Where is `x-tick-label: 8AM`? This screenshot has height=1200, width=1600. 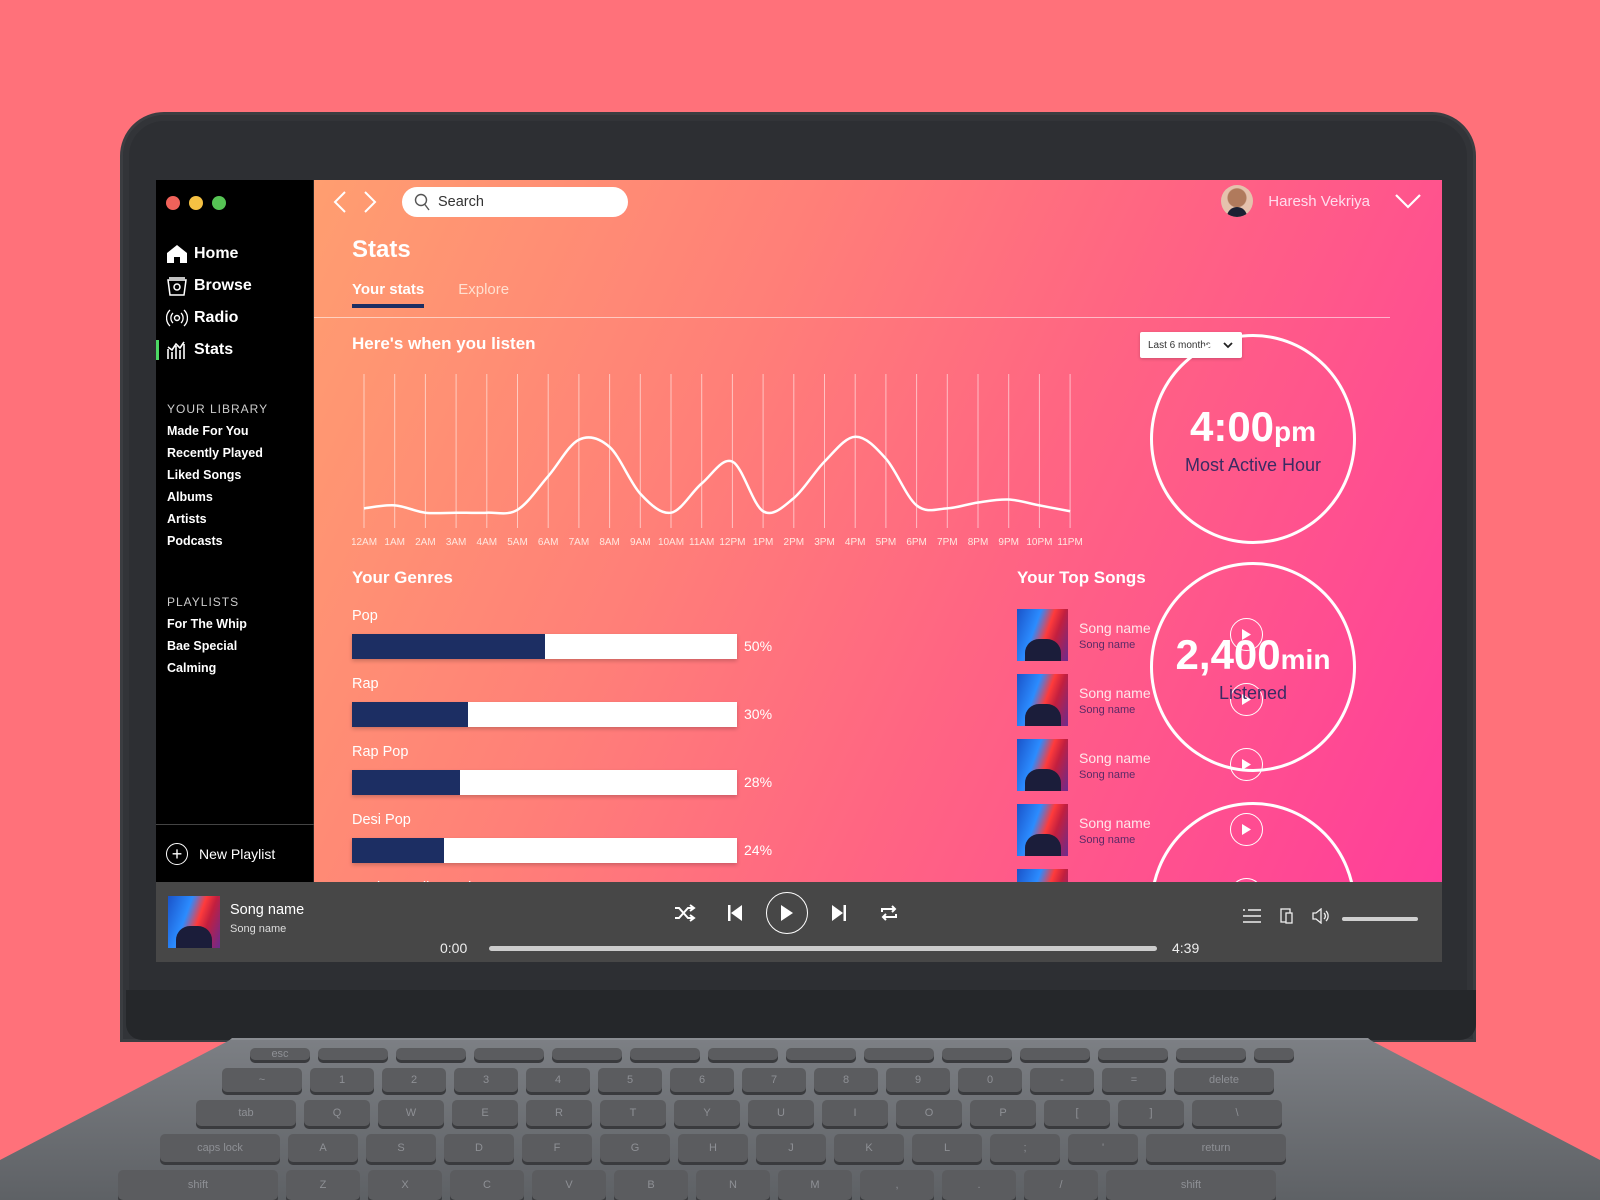 x-tick-label: 8AM is located at coordinates (609, 542).